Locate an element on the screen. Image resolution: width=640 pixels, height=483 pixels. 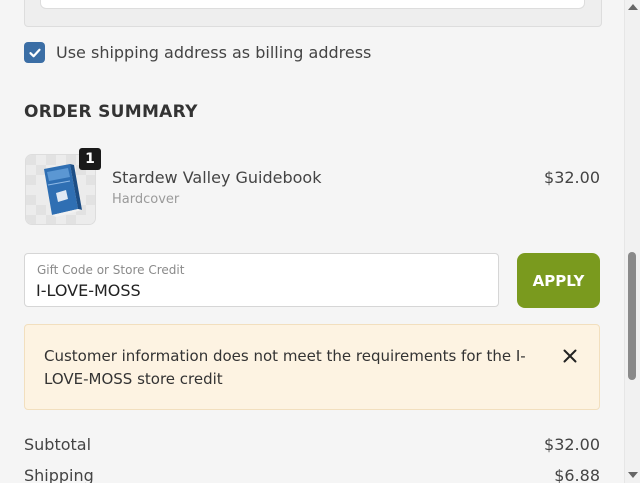
gift-code-label: Gift Code or Store Credit is located at coordinates (111, 270).